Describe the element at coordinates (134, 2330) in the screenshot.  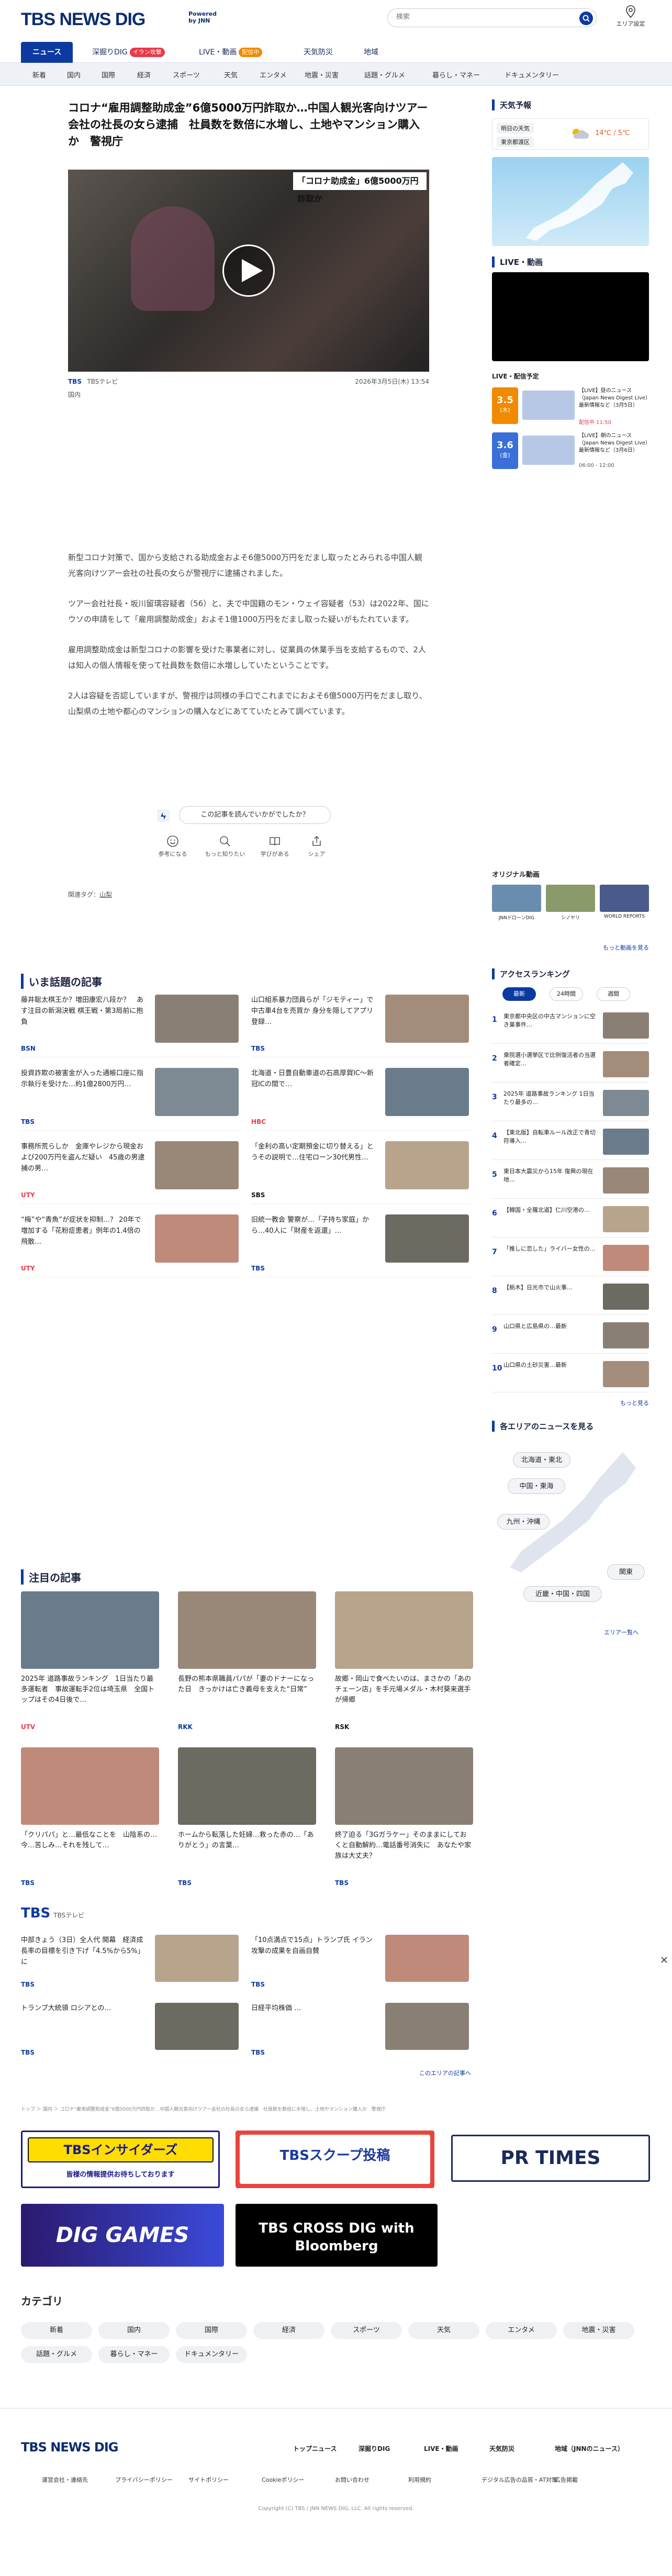
I see `category-pill: 国内` at that location.